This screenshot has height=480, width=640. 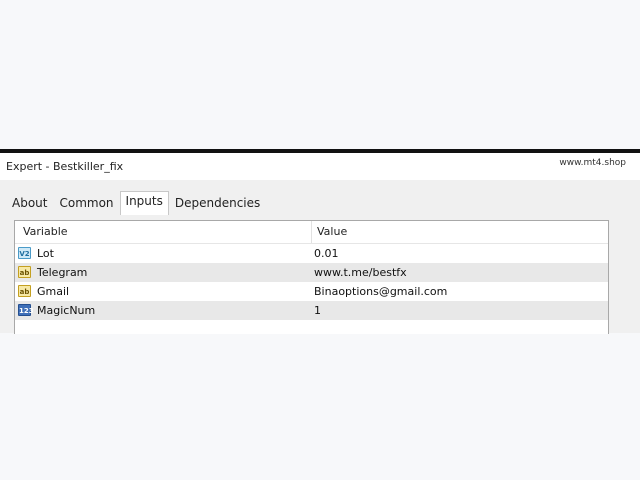 I want to click on column-header-variable: Variable, so click(x=45, y=231).